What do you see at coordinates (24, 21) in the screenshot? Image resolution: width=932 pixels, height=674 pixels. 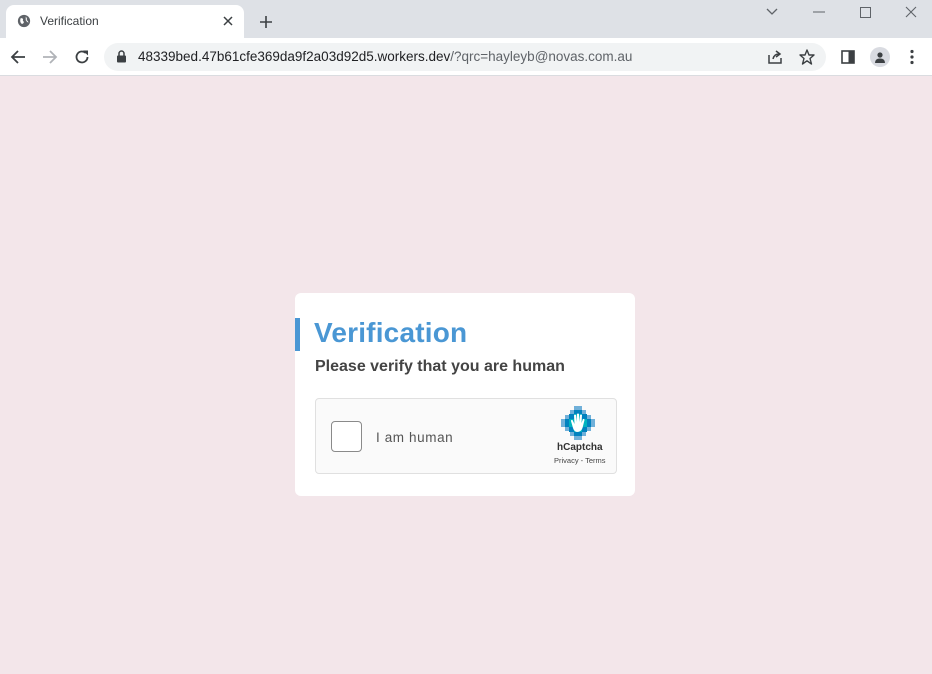 I see `globe-icon` at bounding box center [24, 21].